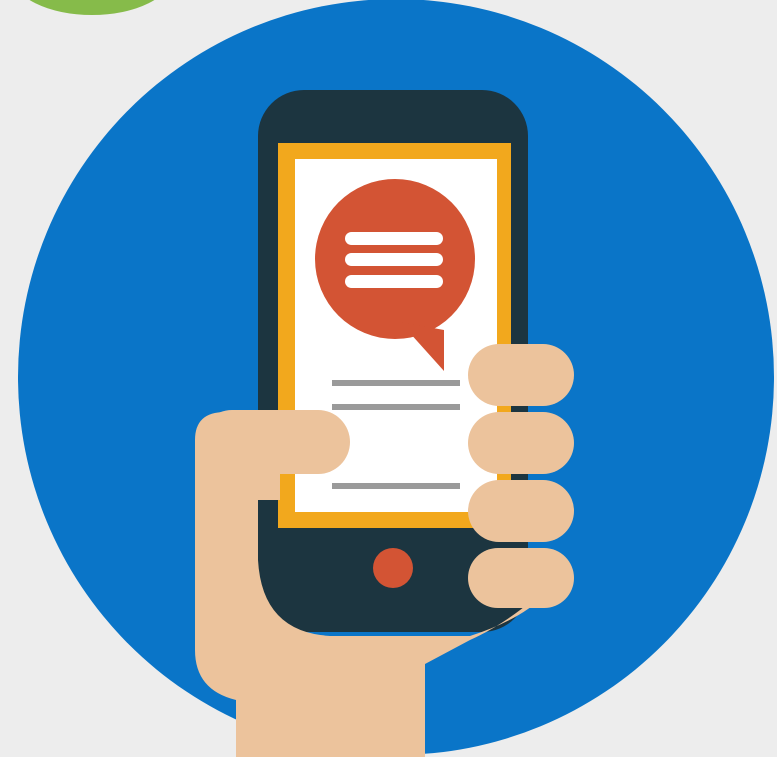 This screenshot has height=757, width=777. What do you see at coordinates (92, 7) in the screenshot?
I see `green-accent-shape` at bounding box center [92, 7].